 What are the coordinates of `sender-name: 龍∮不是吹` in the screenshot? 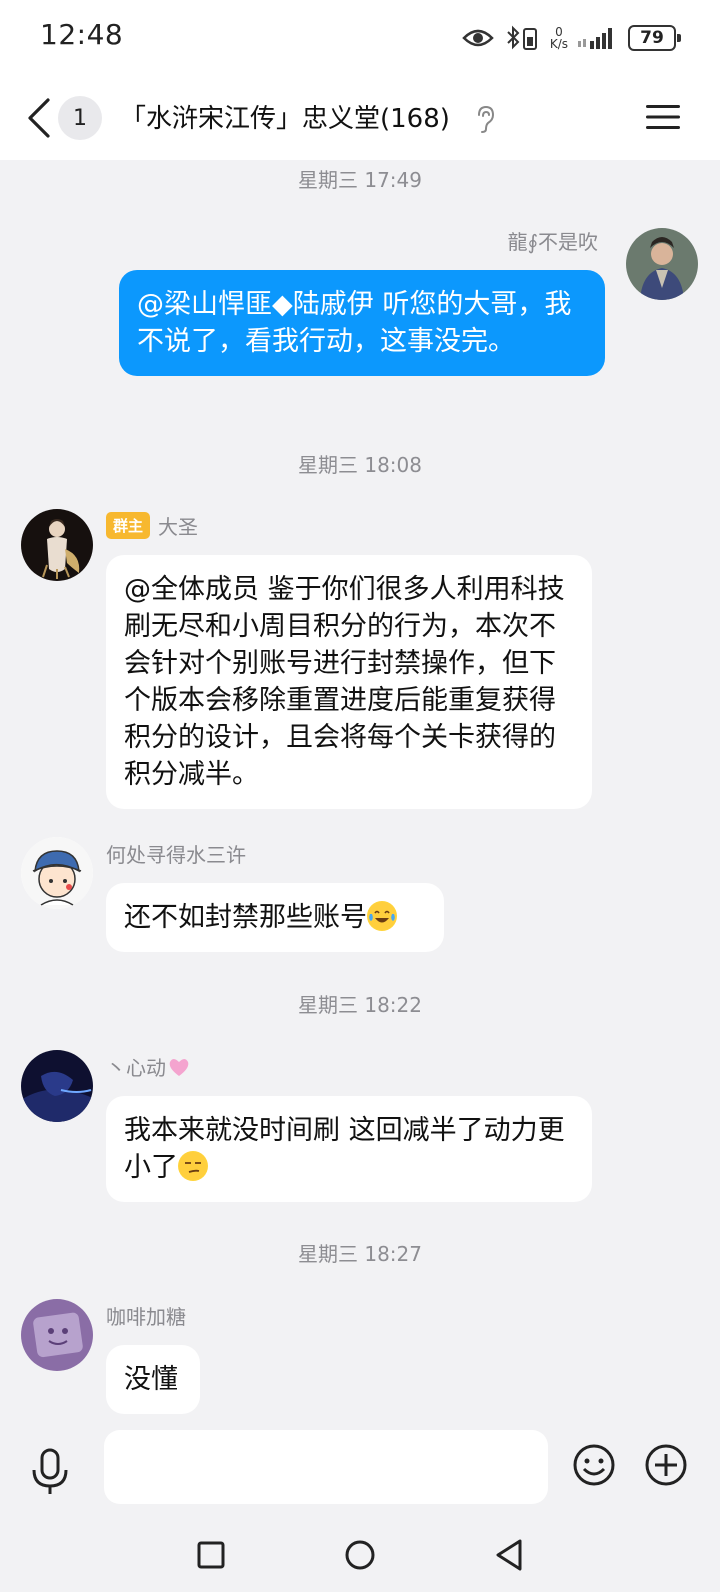 It's located at (553, 240).